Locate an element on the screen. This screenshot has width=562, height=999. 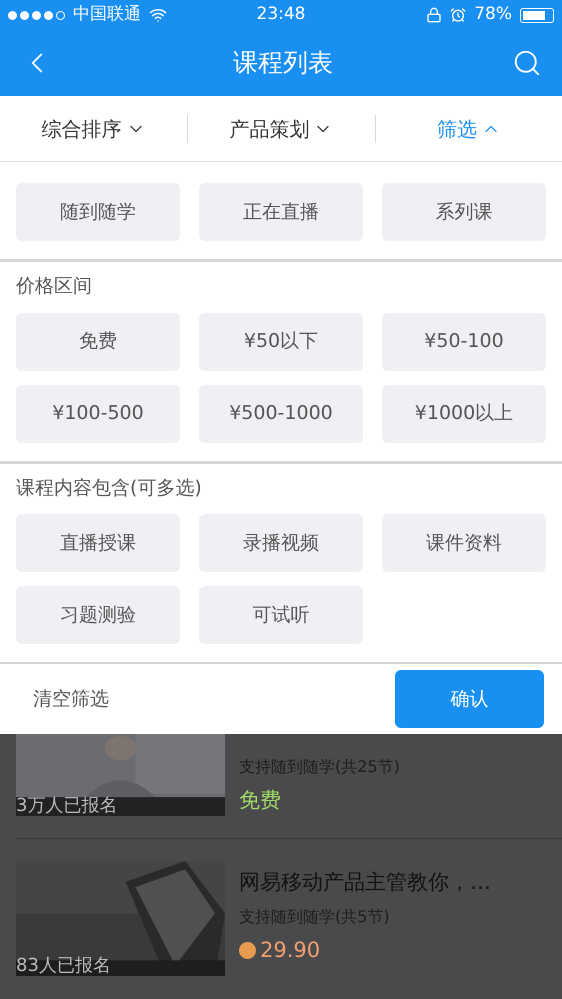
enrolled-count: 83人已报名 is located at coordinates (63, 966).